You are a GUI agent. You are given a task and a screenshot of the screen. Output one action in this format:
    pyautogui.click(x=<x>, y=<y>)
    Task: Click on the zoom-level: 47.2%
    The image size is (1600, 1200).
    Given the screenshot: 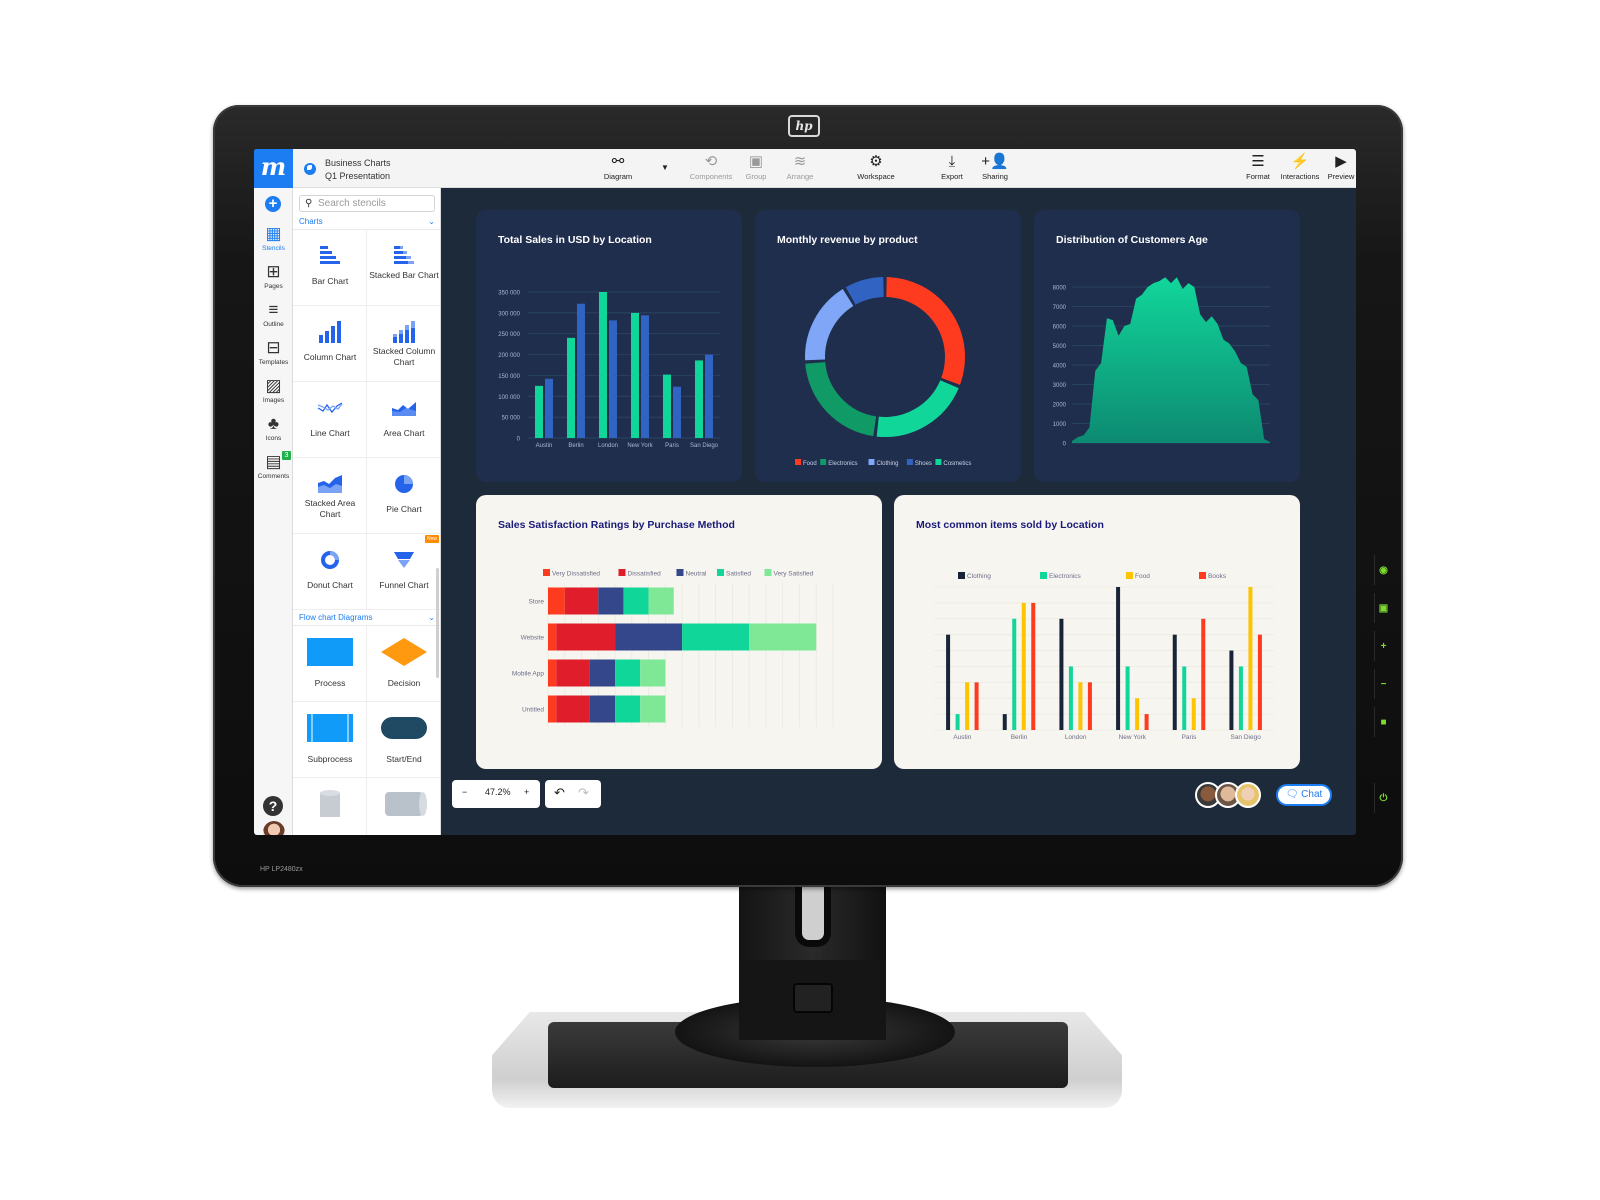 What is the action you would take?
    pyautogui.click(x=498, y=792)
    